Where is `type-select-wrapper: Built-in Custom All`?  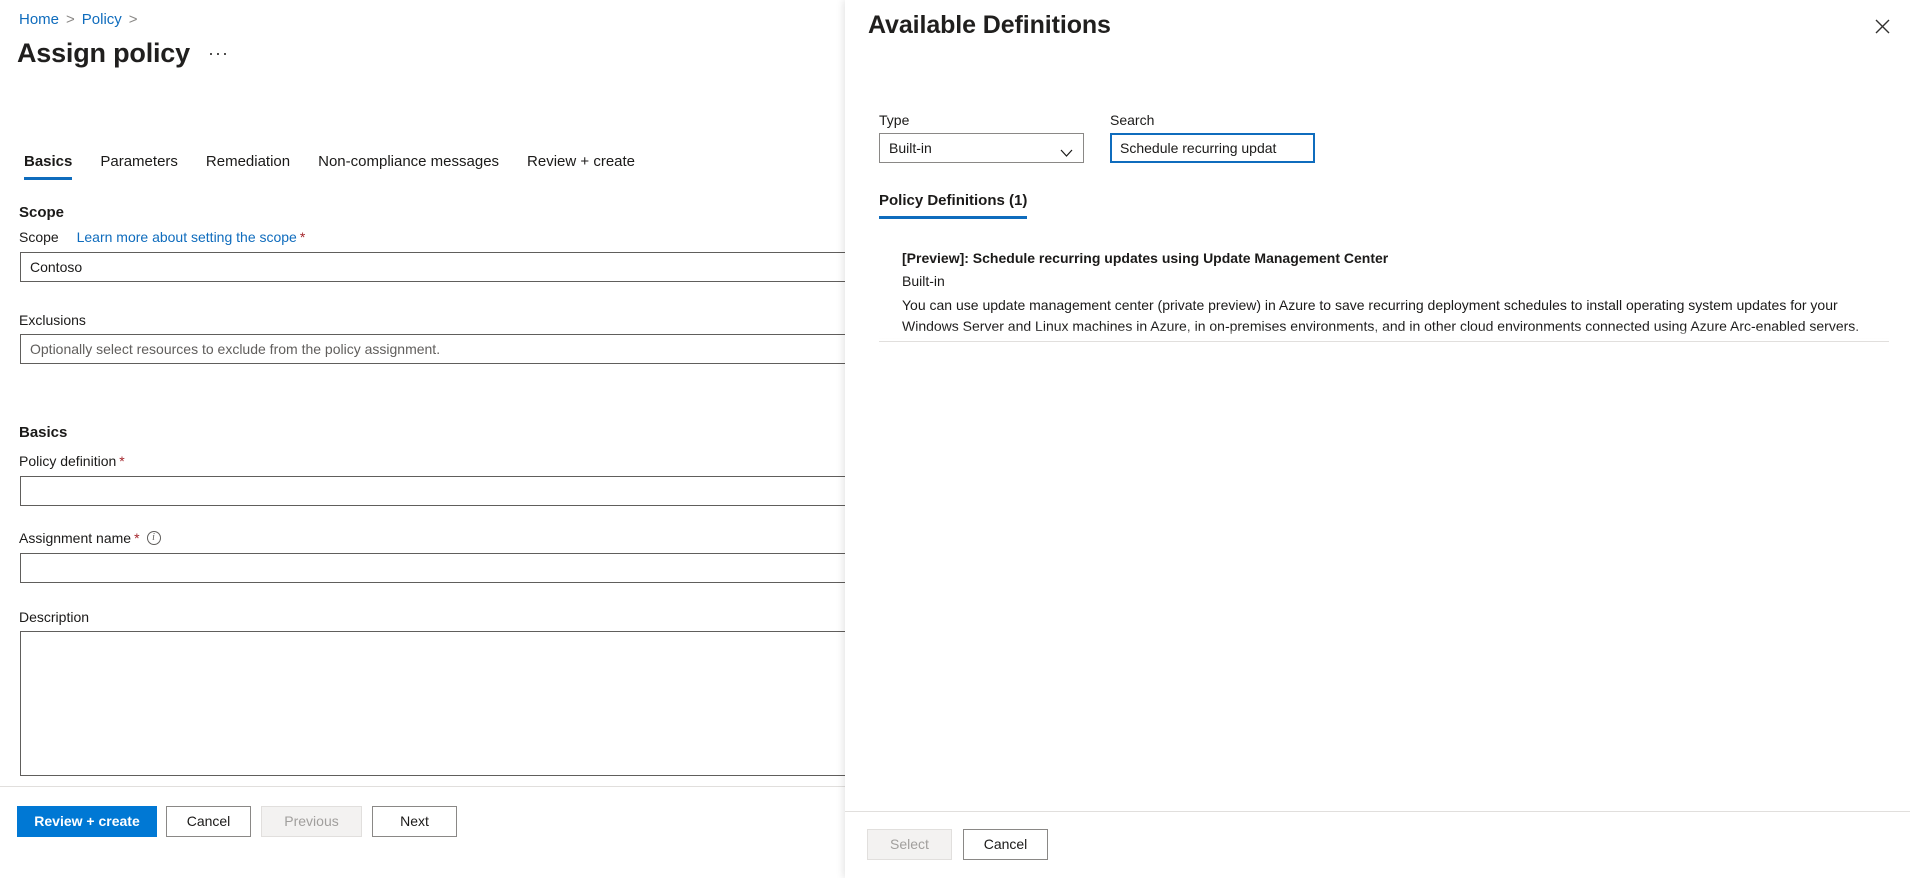 type-select-wrapper: Built-in Custom All is located at coordinates (981, 148).